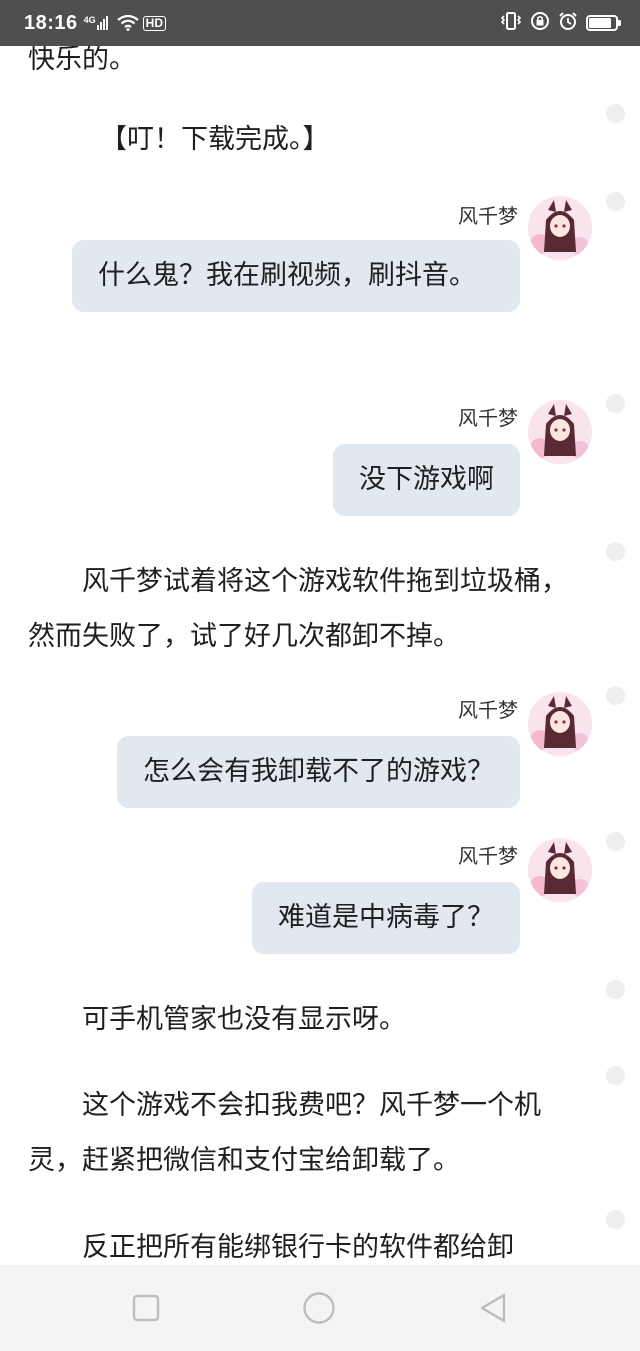 The image size is (640, 1351). I want to click on story-paragraph: 这个游戏不会扣我费吧？风千梦一个机灵，赶紧把微信和支付宝给卸载了。, so click(284, 1133).